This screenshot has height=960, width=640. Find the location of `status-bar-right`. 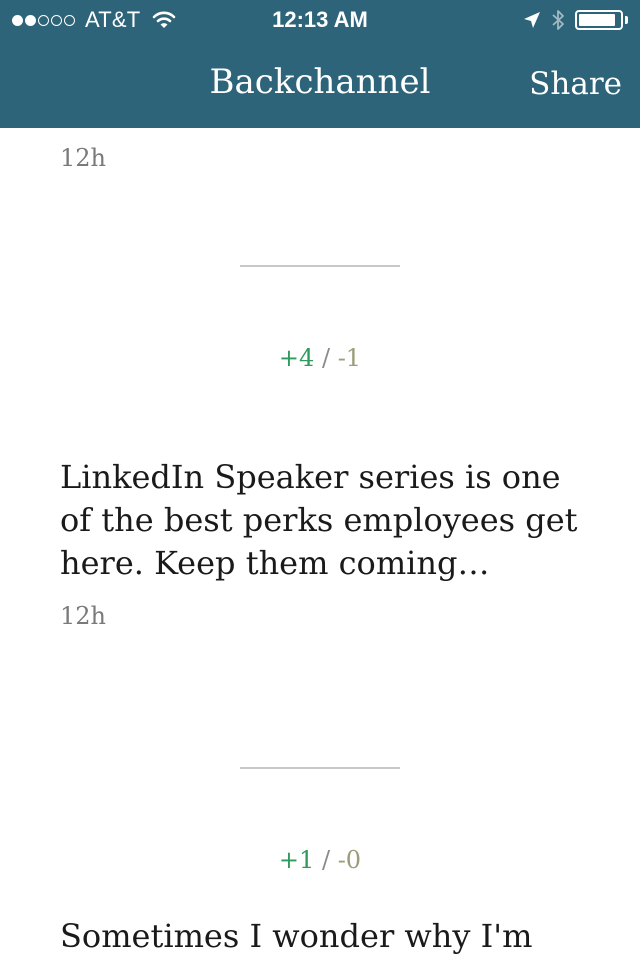

status-bar-right is located at coordinates (575, 20).